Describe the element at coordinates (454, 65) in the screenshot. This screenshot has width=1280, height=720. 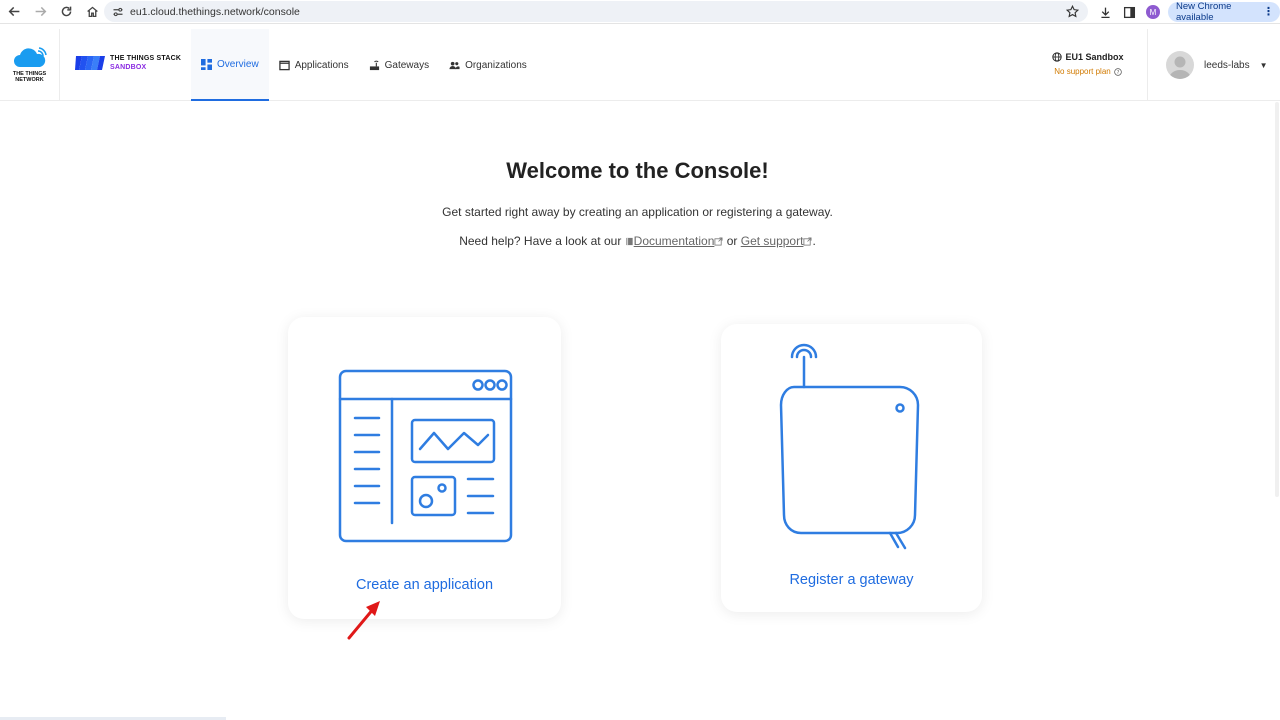
I see `people-icon` at that location.